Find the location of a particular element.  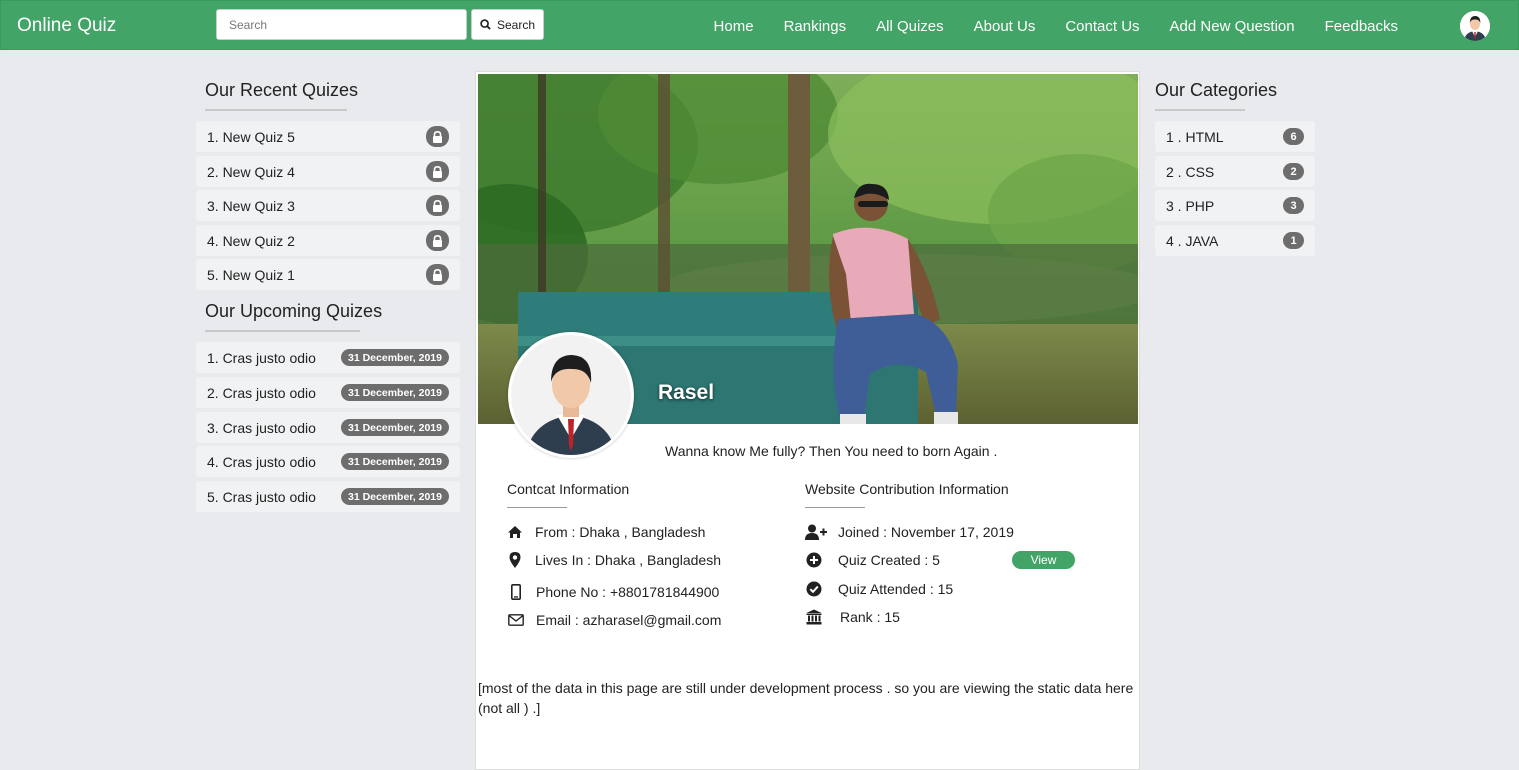

nav-contact-us: Contact Us is located at coordinates (1102, 26).